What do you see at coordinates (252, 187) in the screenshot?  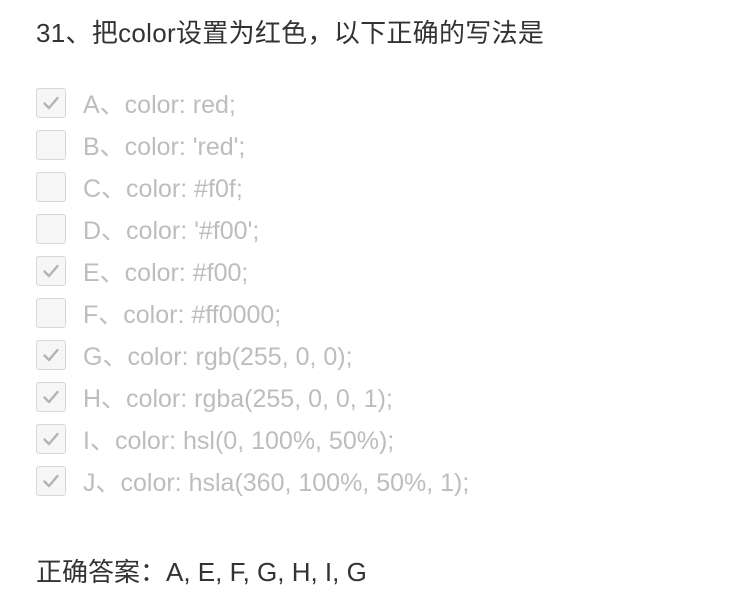 I see `option-c: C、color: #f0f;` at bounding box center [252, 187].